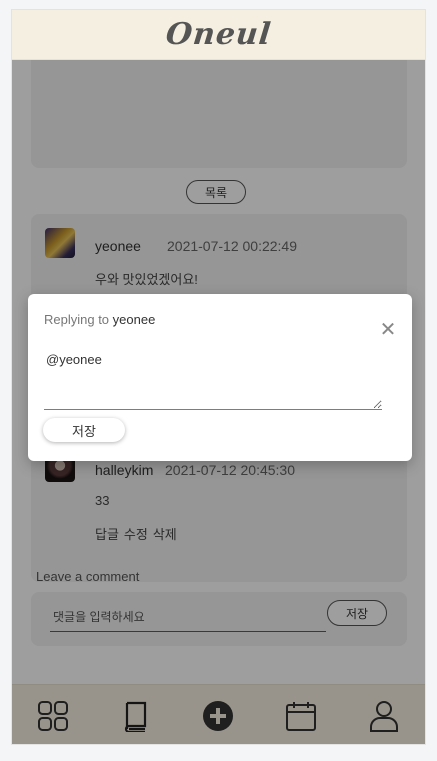 Image resolution: width=437 pixels, height=761 pixels. Describe the element at coordinates (77, 319) in the screenshot. I see `reply-title-prefix: Replying to` at that location.